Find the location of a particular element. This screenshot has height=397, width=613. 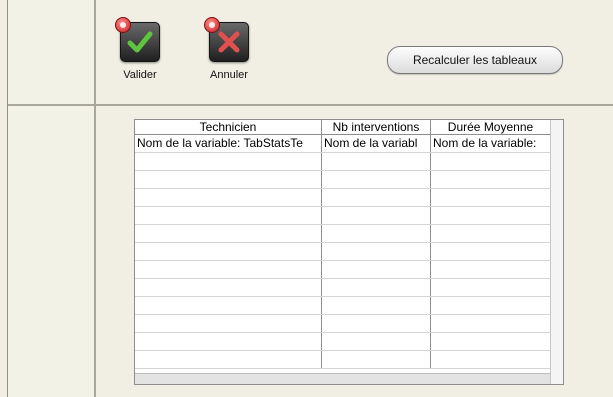

cancel-label: Annuler is located at coordinates (229, 75).